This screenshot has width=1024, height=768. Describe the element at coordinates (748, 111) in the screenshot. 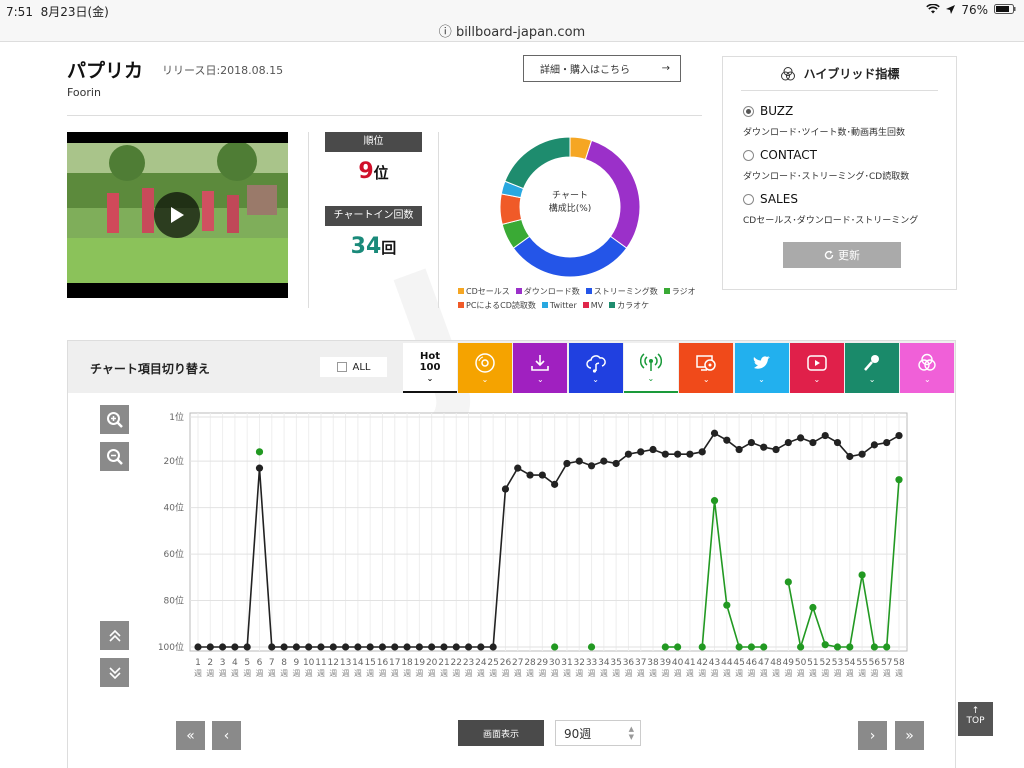

I see `radio-buzz` at that location.